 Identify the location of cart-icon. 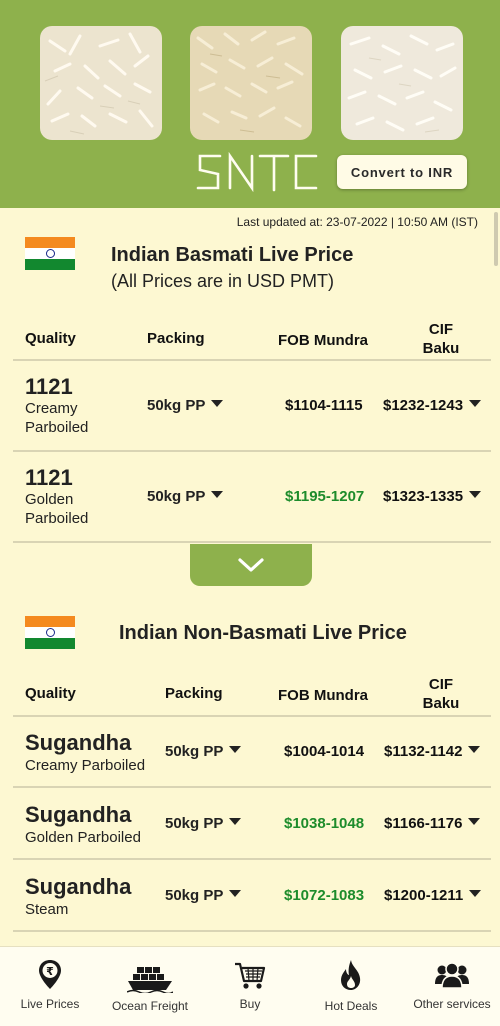
(250, 975).